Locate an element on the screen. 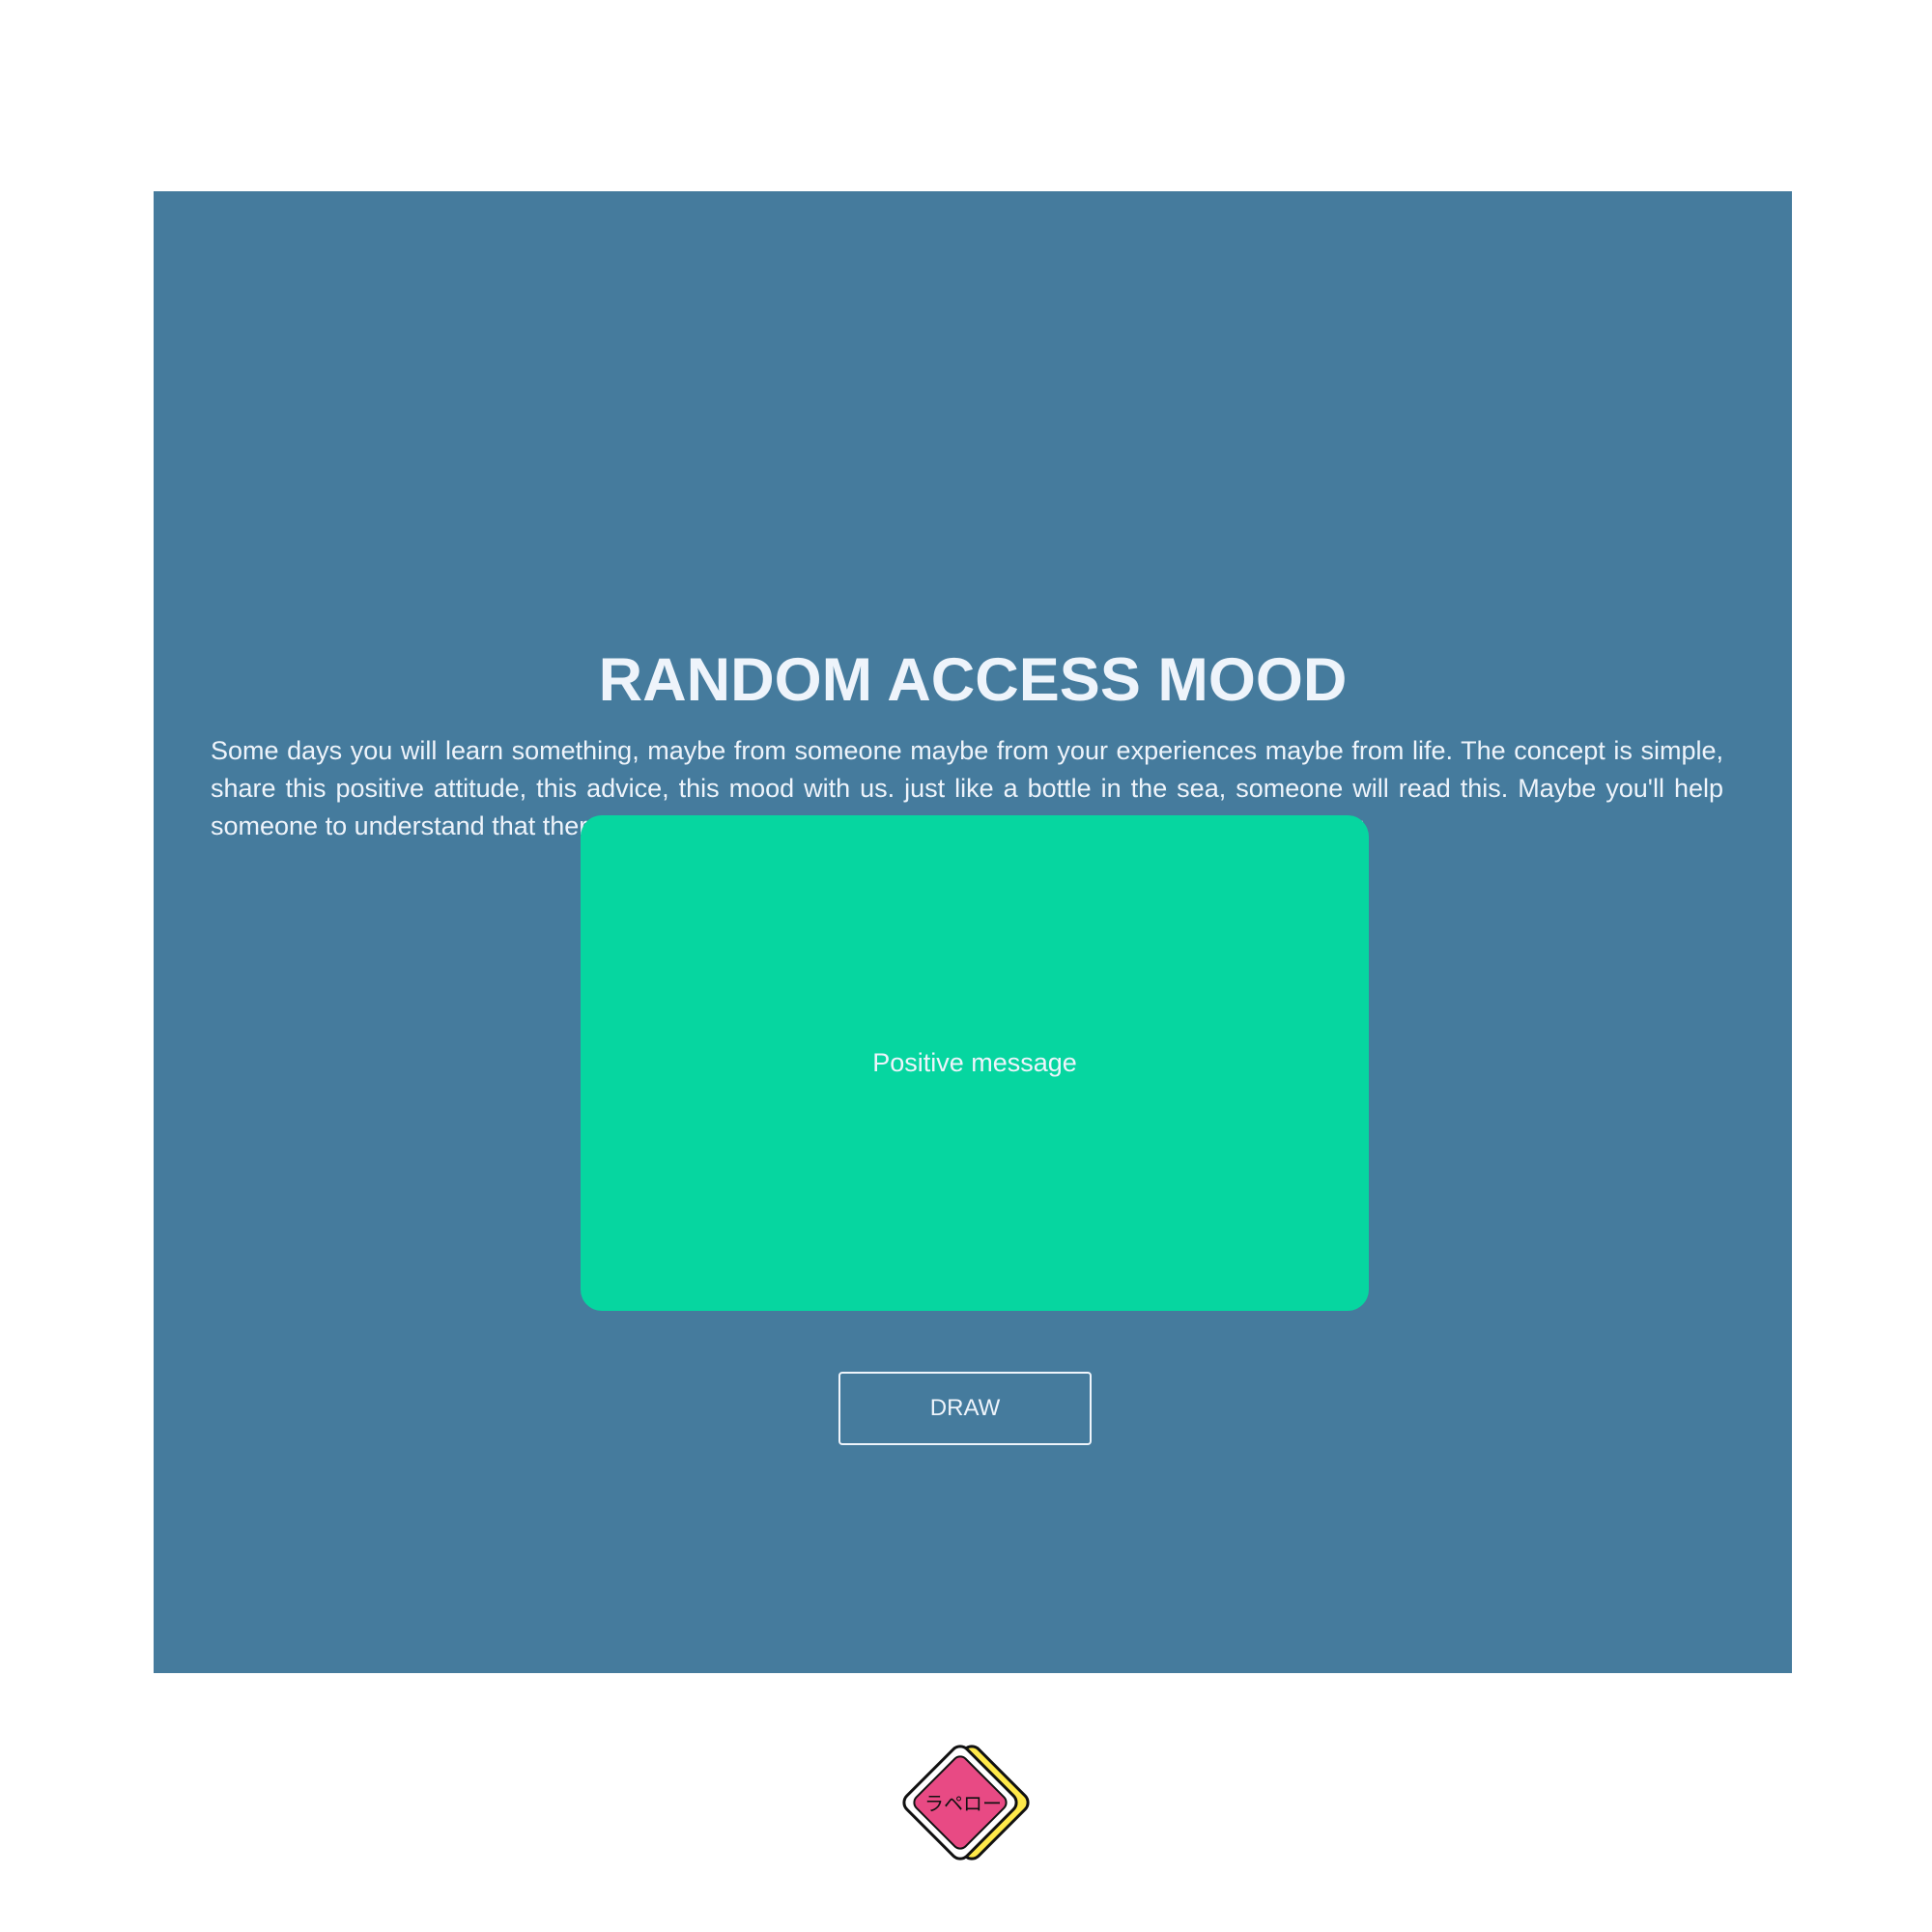 This screenshot has width=1932, height=1932. page-title: RANDOM ACCESS MOOD is located at coordinates (973, 680).